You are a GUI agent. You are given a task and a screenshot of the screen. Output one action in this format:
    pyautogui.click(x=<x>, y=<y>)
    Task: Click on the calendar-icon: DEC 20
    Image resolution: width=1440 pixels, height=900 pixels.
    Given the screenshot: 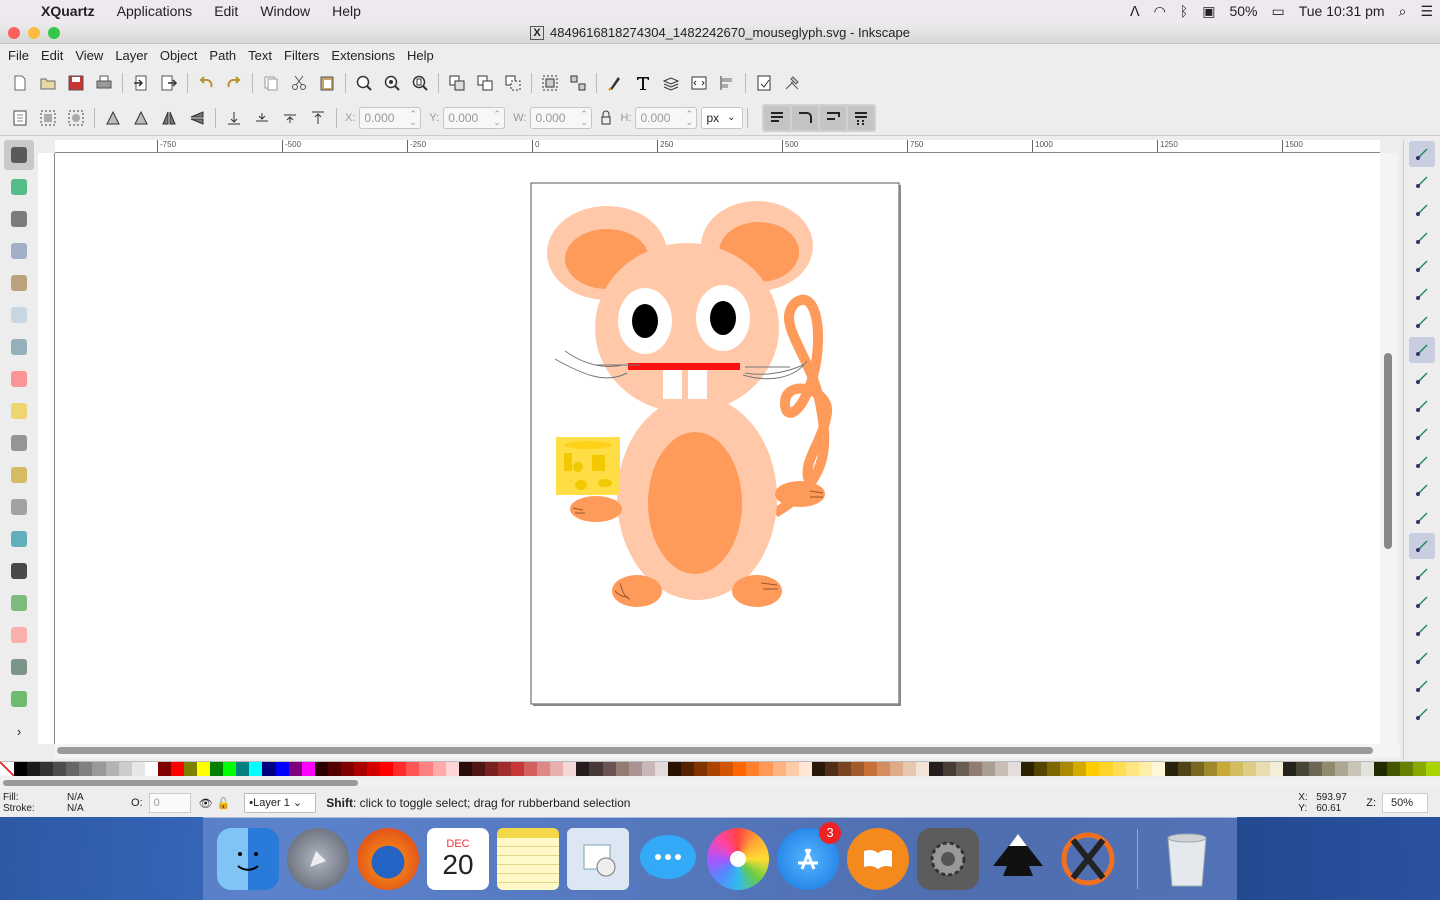 What is the action you would take?
    pyautogui.click(x=458, y=859)
    